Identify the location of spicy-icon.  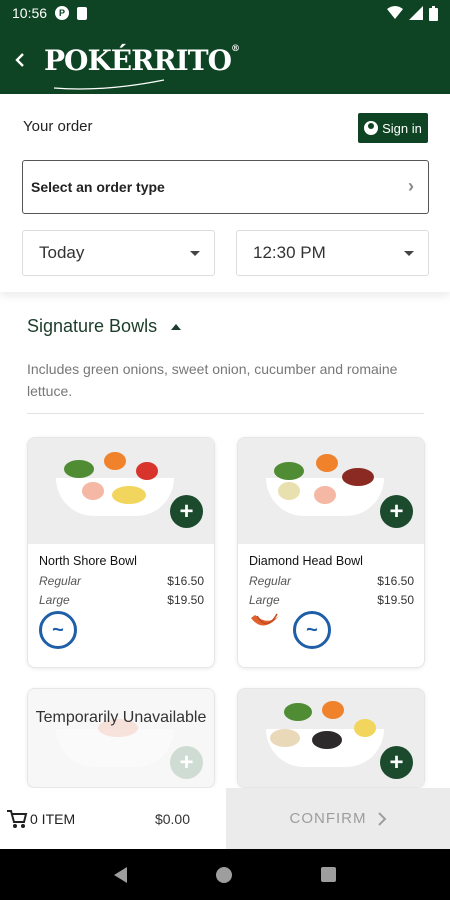
(265, 619).